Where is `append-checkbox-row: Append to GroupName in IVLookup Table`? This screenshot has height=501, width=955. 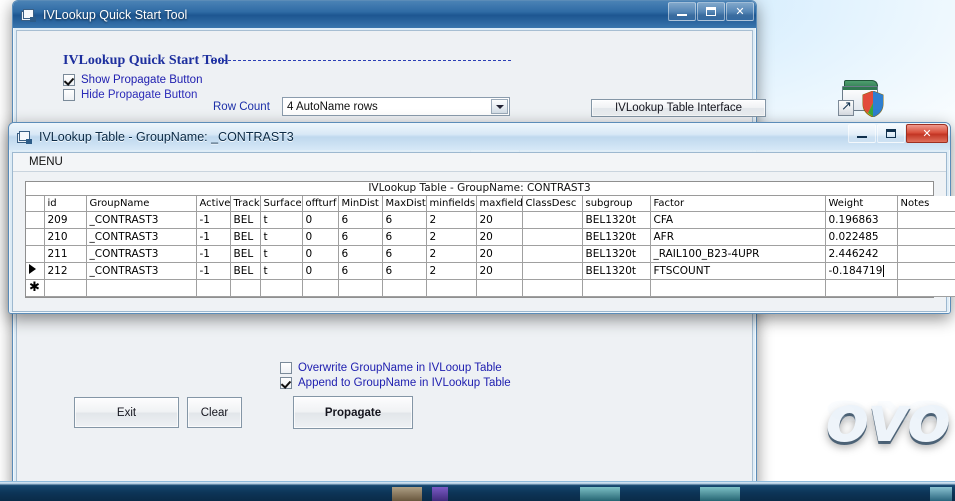
append-checkbox-row: Append to GroupName in IVLookup Table is located at coordinates (395, 383).